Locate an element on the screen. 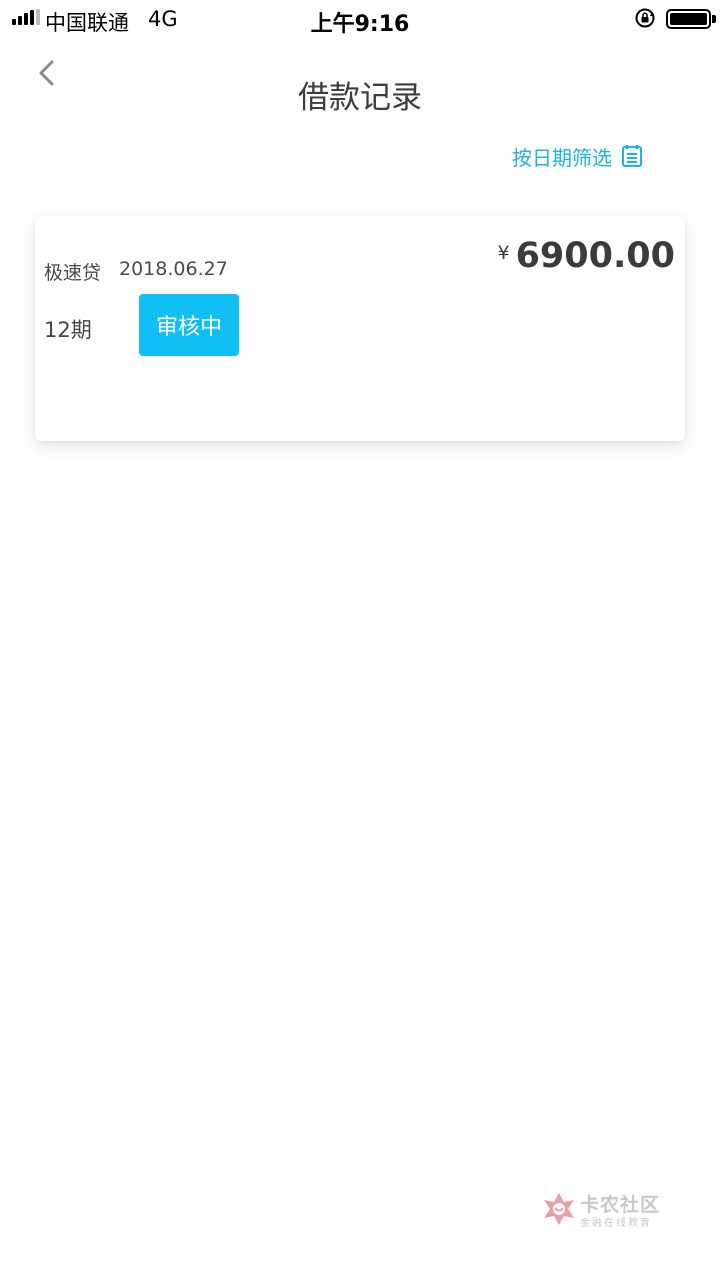 This screenshot has height=1280, width=720. watermark-title: 卡农社区 is located at coordinates (620, 1205).